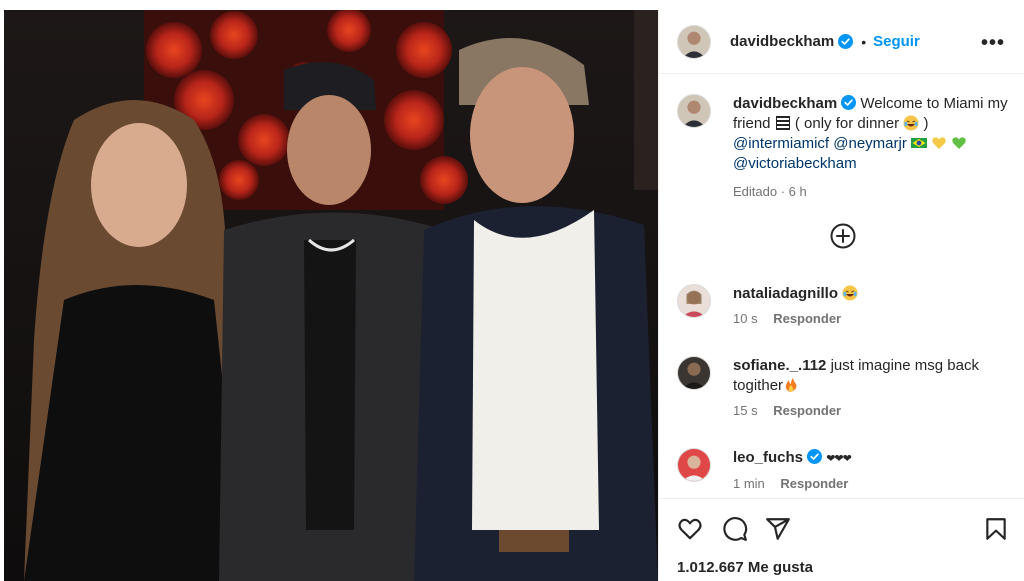 The height and width of the screenshot is (581, 1024). What do you see at coordinates (939, 143) in the screenshot?
I see `yellow-heart-emoji-icon` at bounding box center [939, 143].